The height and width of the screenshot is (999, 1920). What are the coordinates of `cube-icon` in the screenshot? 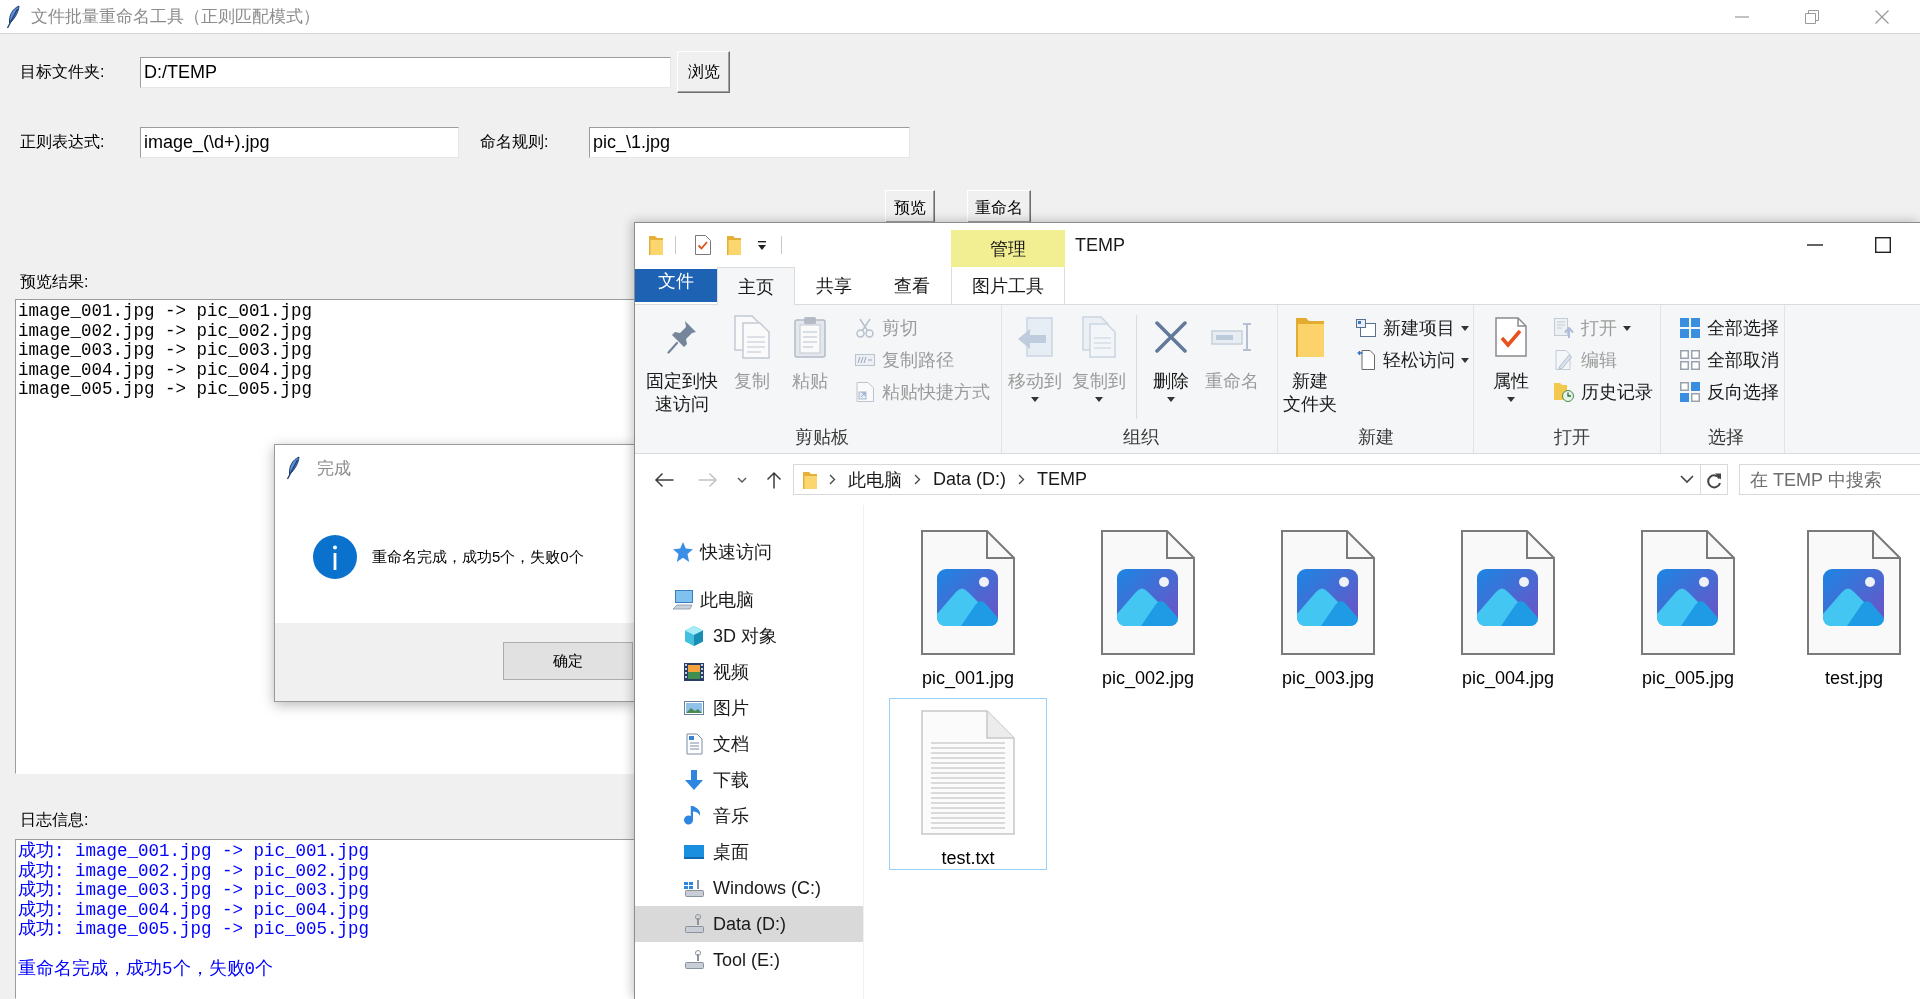 It's located at (694, 636).